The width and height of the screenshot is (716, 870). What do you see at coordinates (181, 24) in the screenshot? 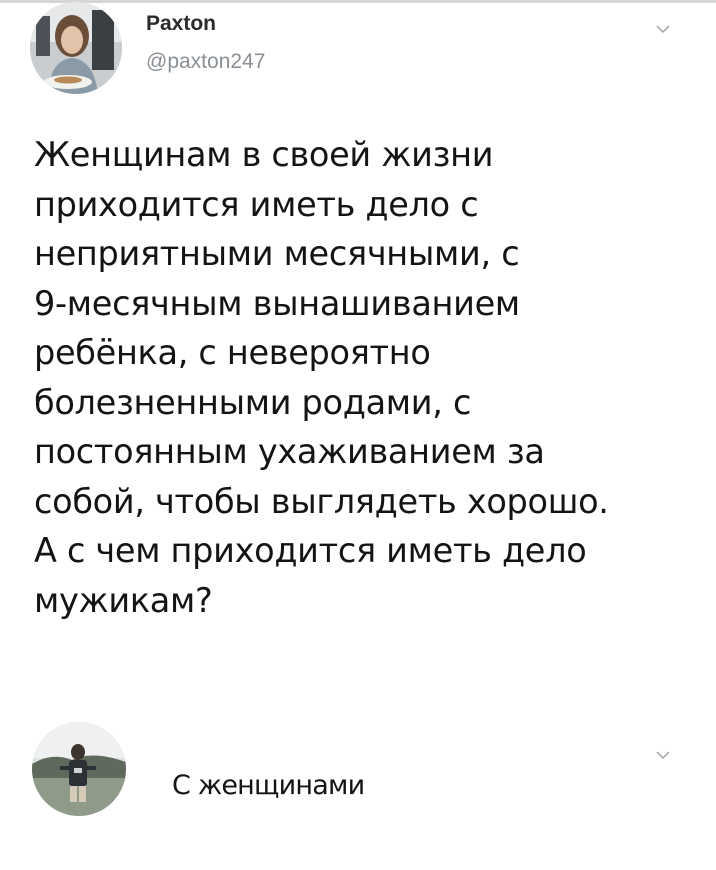
I see `author-name: Paxton` at bounding box center [181, 24].